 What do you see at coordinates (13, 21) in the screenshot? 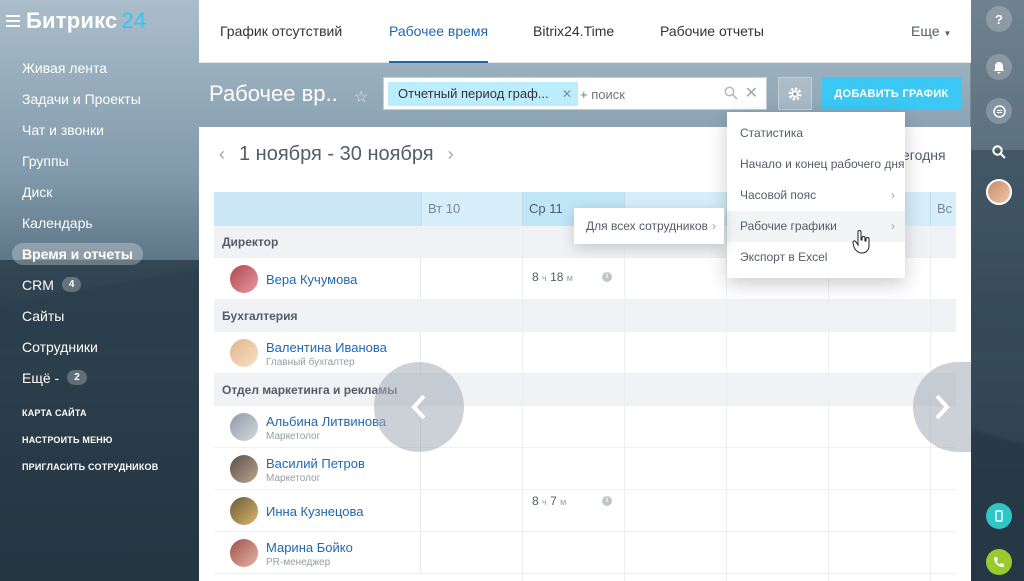
I see `menu-burger-icon` at bounding box center [13, 21].